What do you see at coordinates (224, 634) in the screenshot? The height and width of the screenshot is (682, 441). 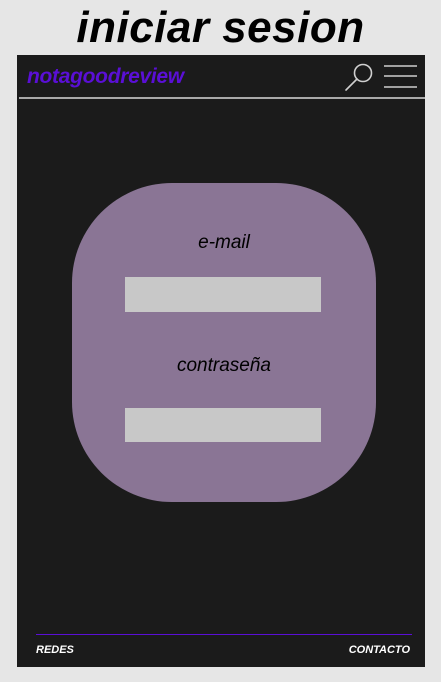 I see `footer-divider` at bounding box center [224, 634].